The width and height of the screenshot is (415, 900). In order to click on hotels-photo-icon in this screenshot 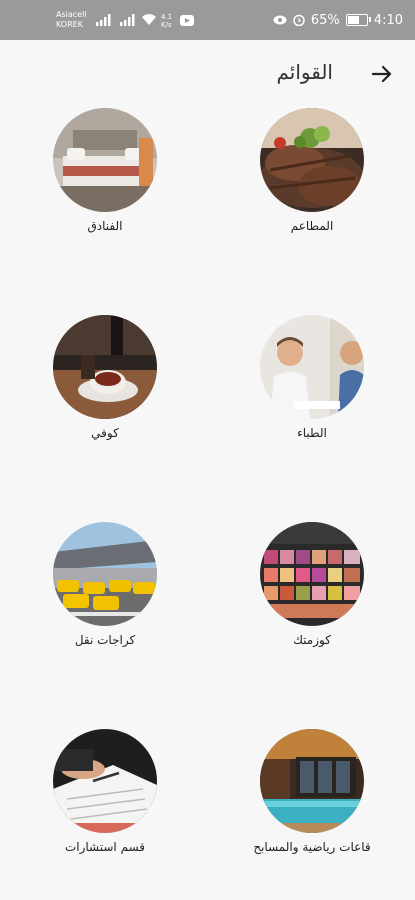, I will do `click(105, 160)`.